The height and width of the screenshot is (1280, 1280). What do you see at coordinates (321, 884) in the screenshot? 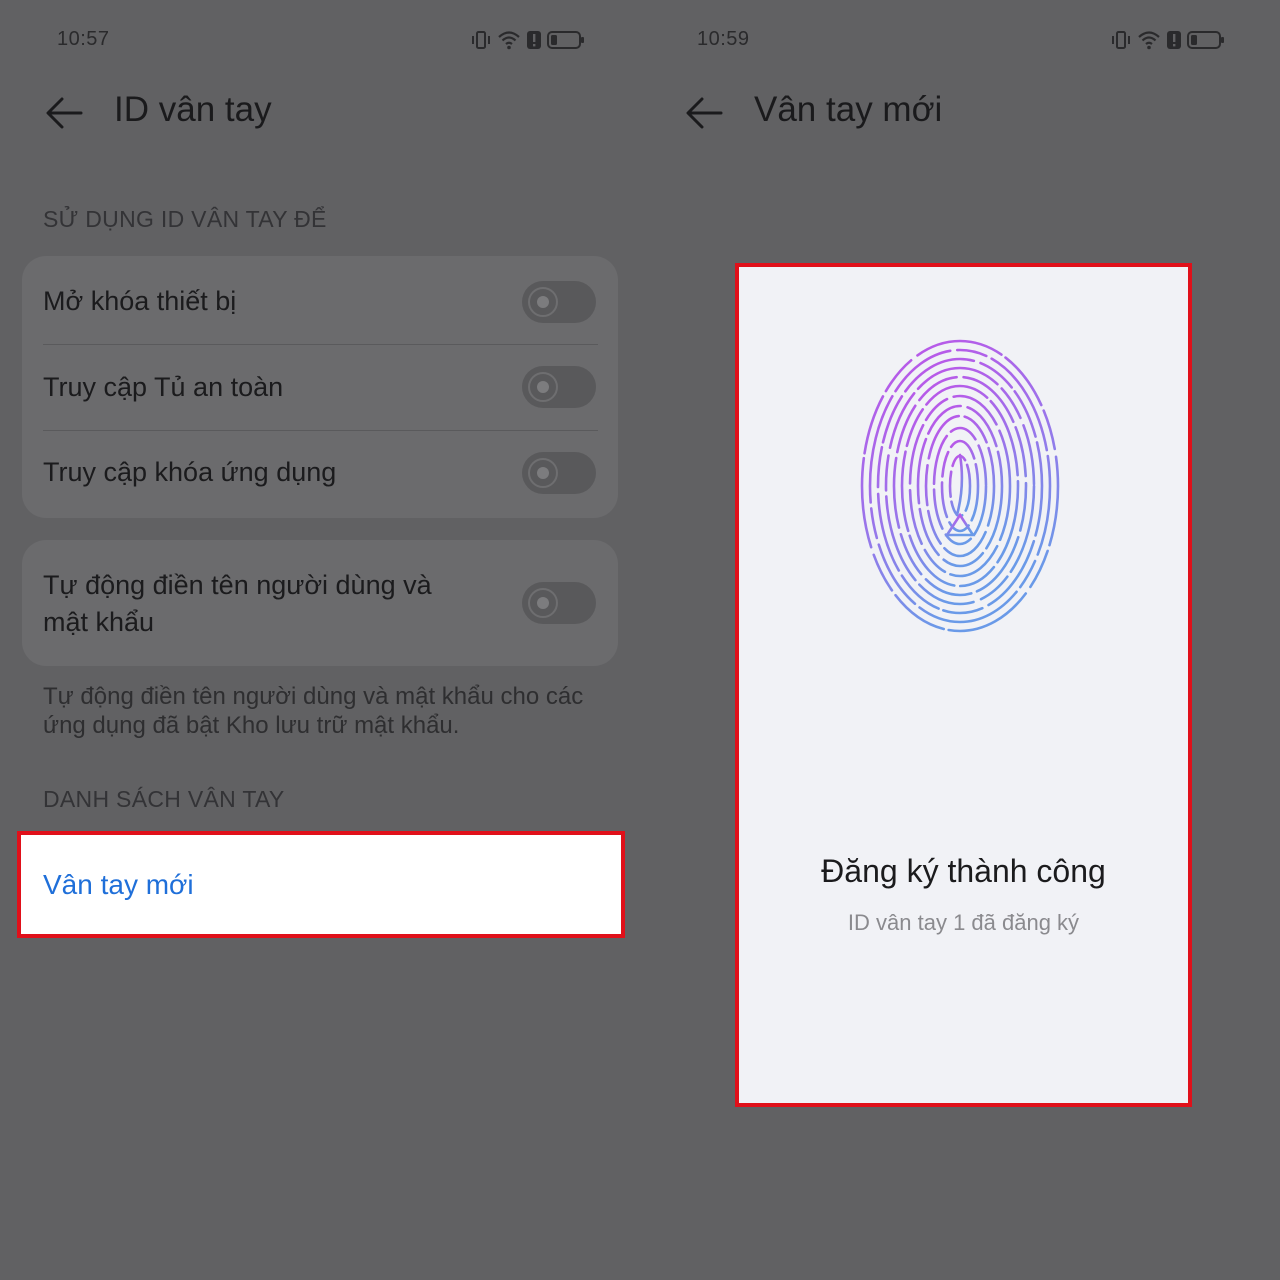
I see `new-fingerprint-button: Vân tay mới` at bounding box center [321, 884].